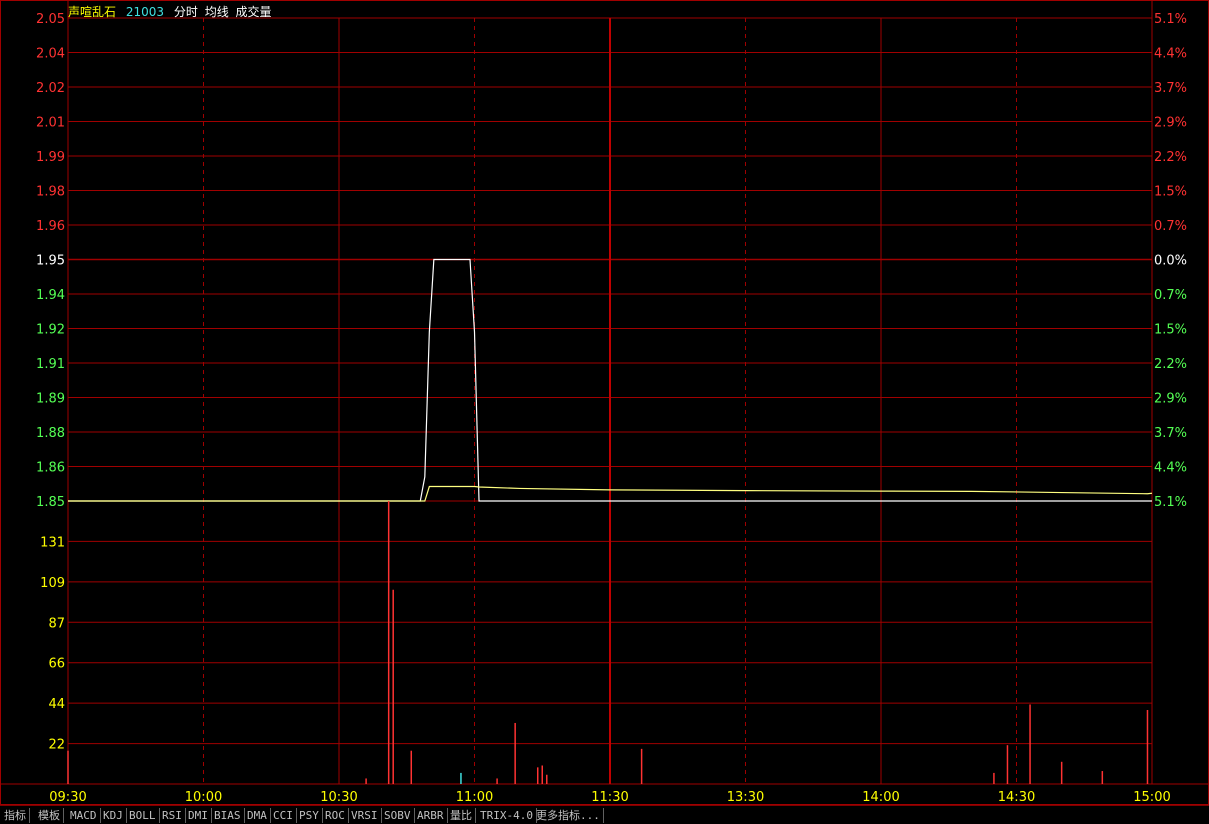 Image resolution: width=1209 pixels, height=824 pixels. I want to click on tab-13: SOBV, so click(398, 815).